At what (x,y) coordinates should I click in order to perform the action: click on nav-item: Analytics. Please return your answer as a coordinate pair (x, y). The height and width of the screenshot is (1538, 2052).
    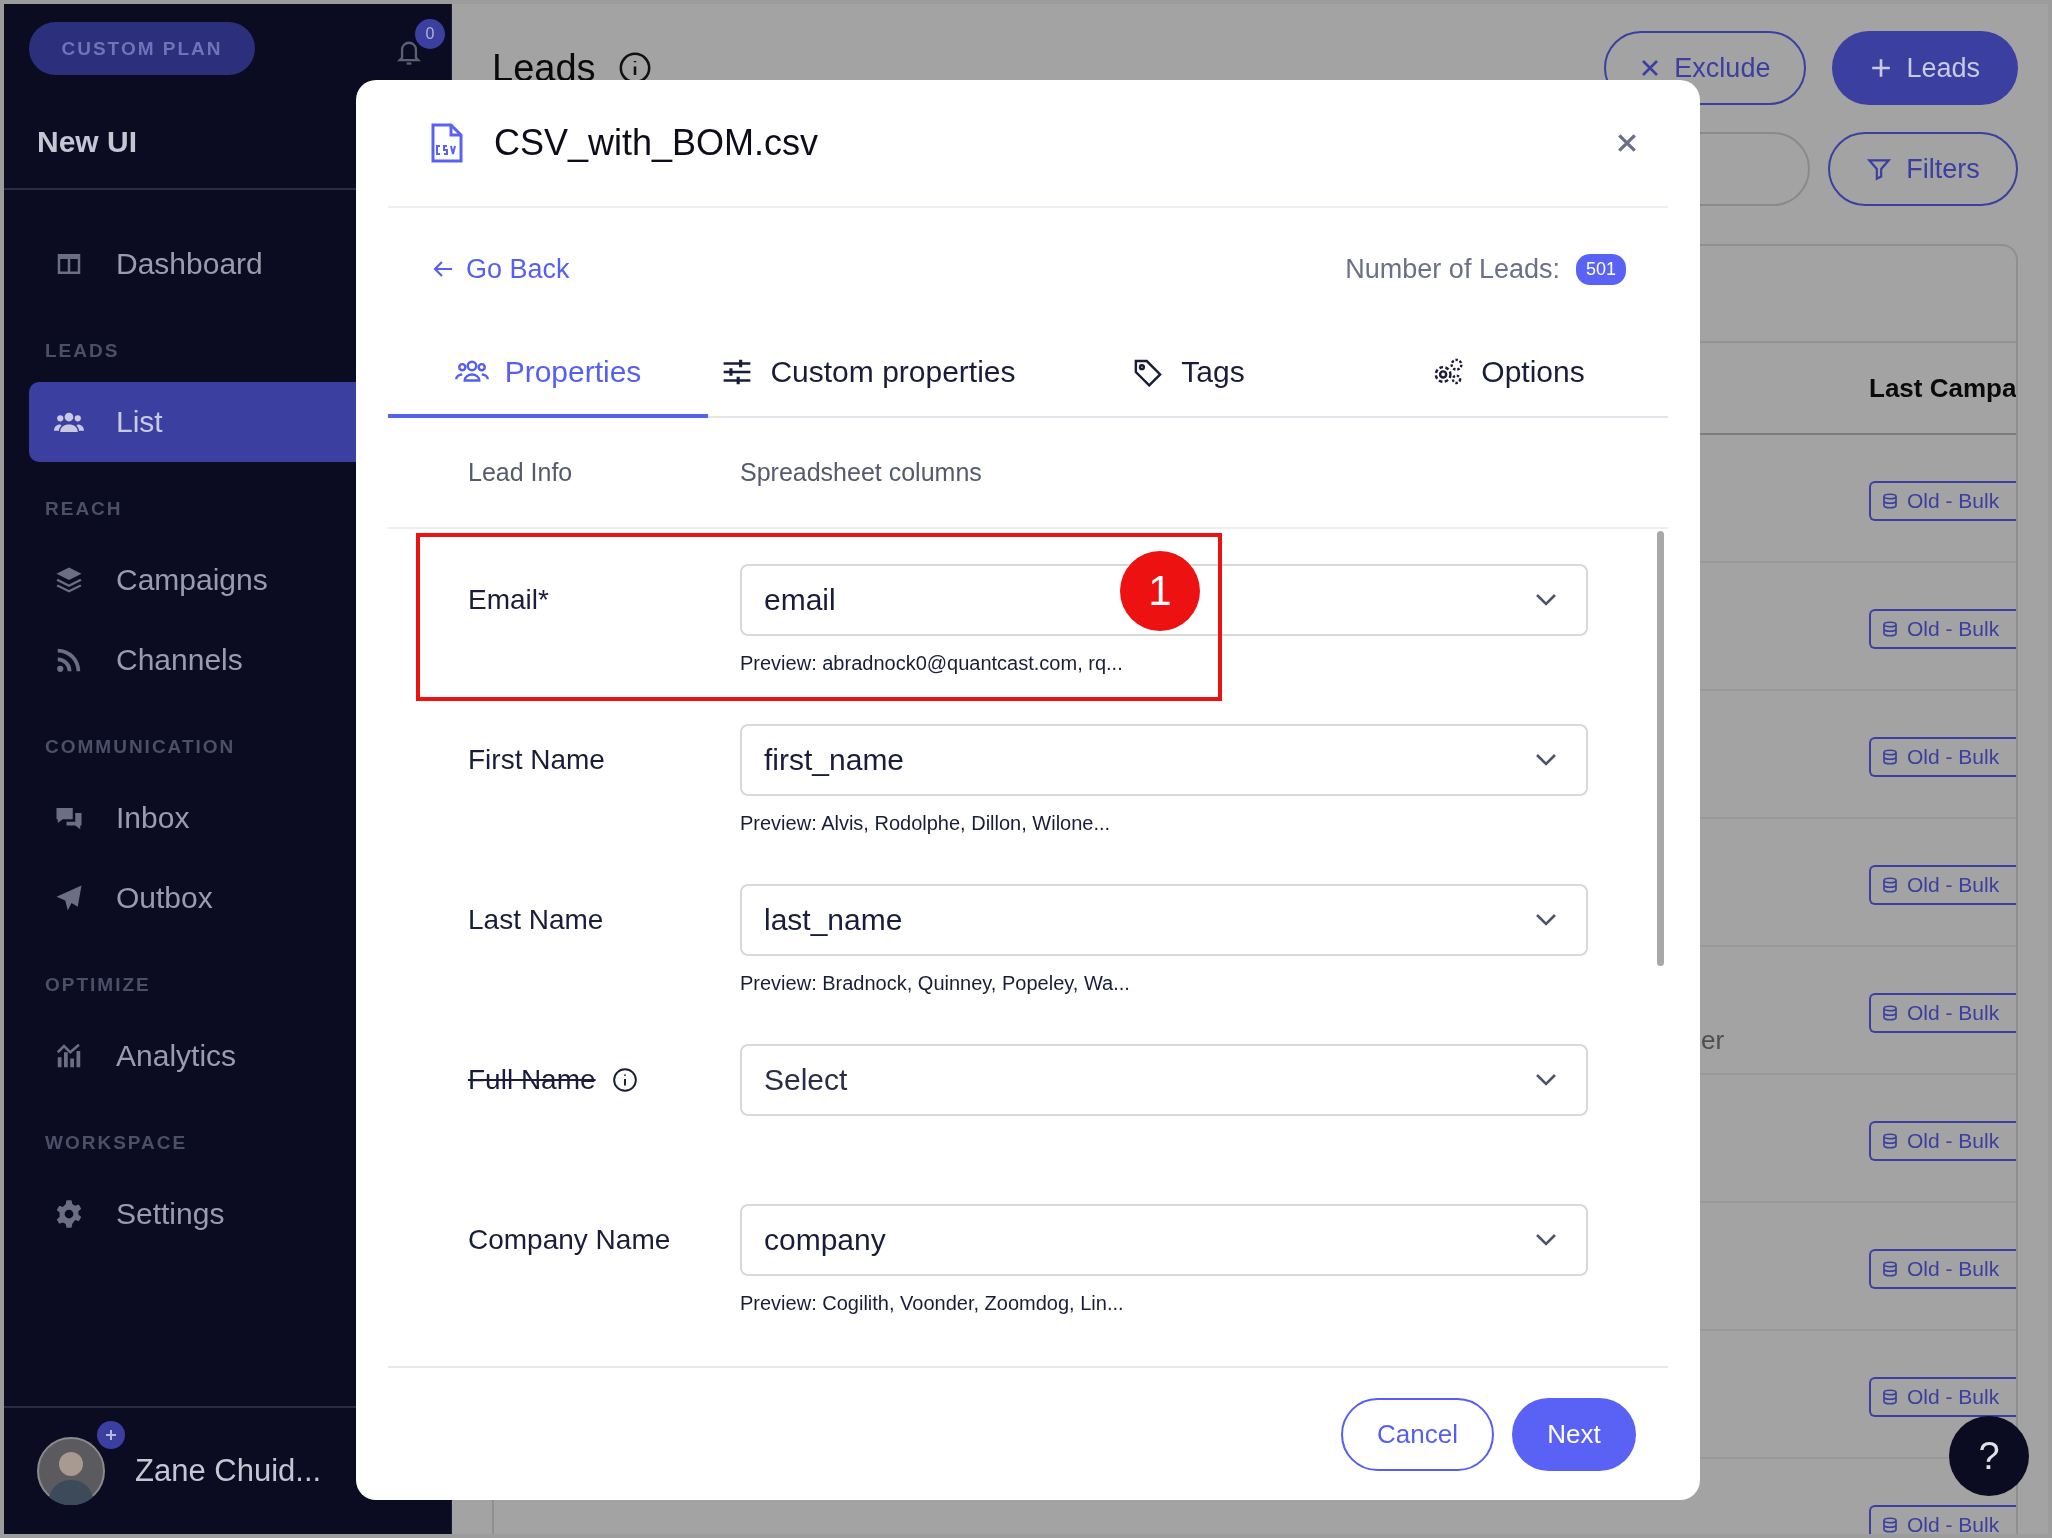
    Looking at the image, I should click on (240, 1056).